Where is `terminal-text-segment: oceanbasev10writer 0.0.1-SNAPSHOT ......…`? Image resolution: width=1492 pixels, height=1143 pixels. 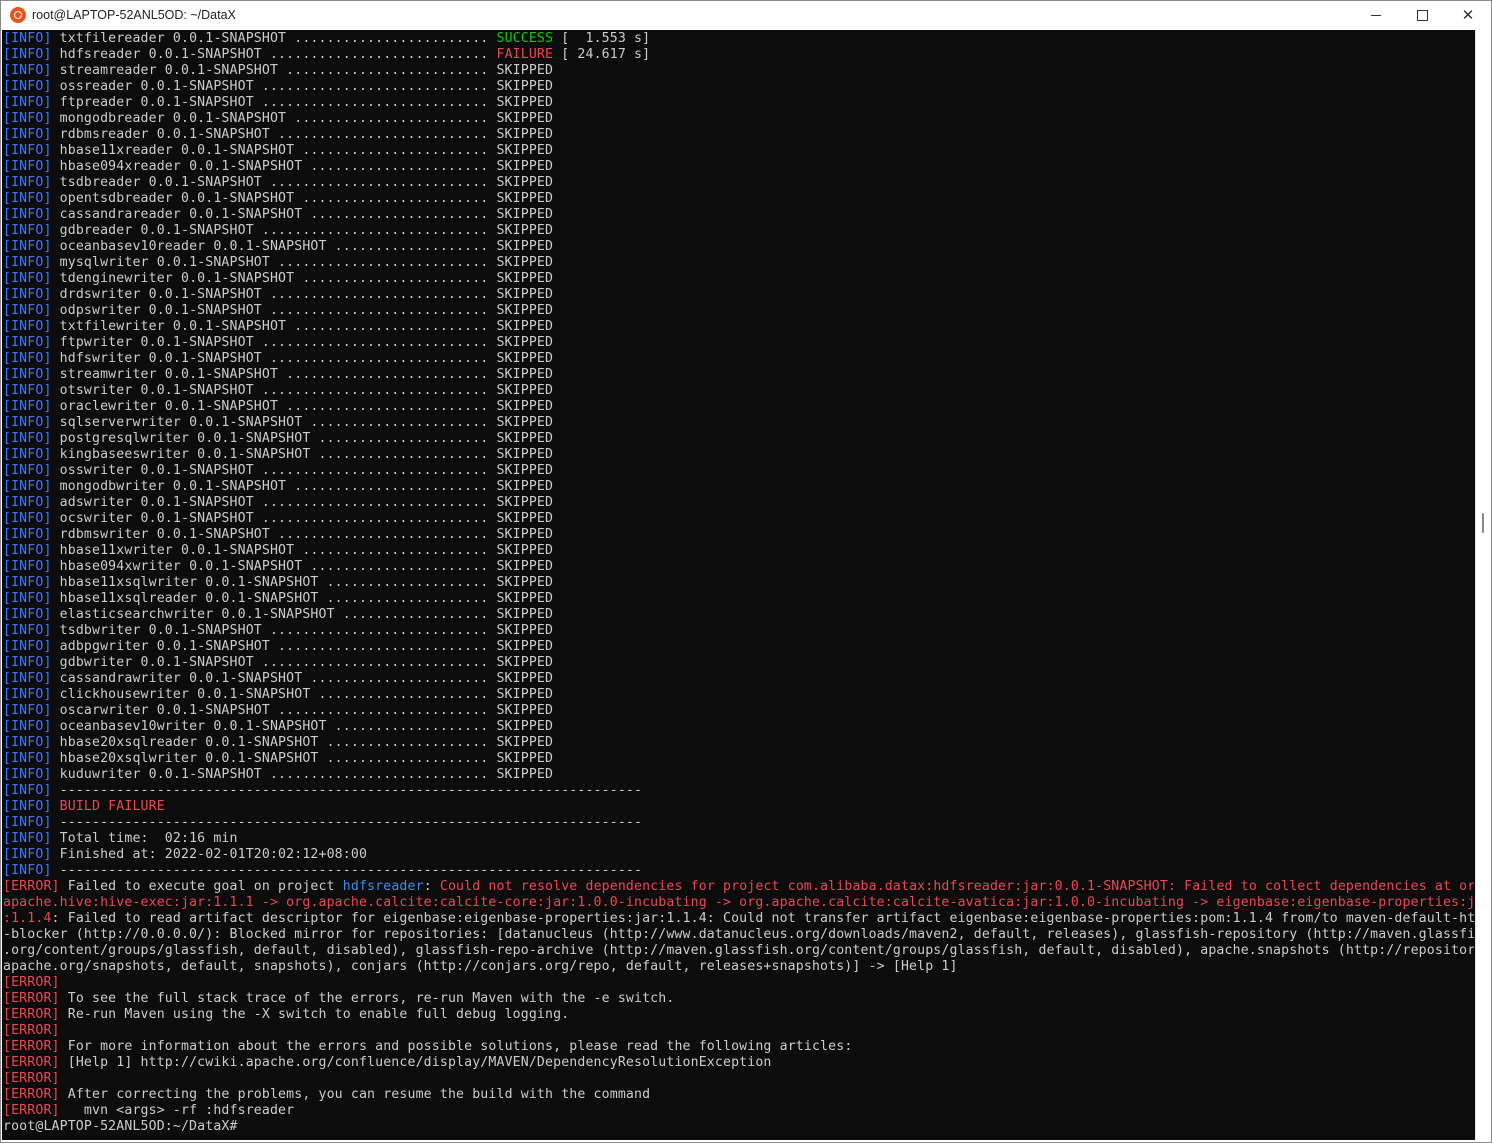
terminal-text-segment: oceanbasev10writer 0.0.1-SNAPSHOT ......… is located at coordinates (302, 726).